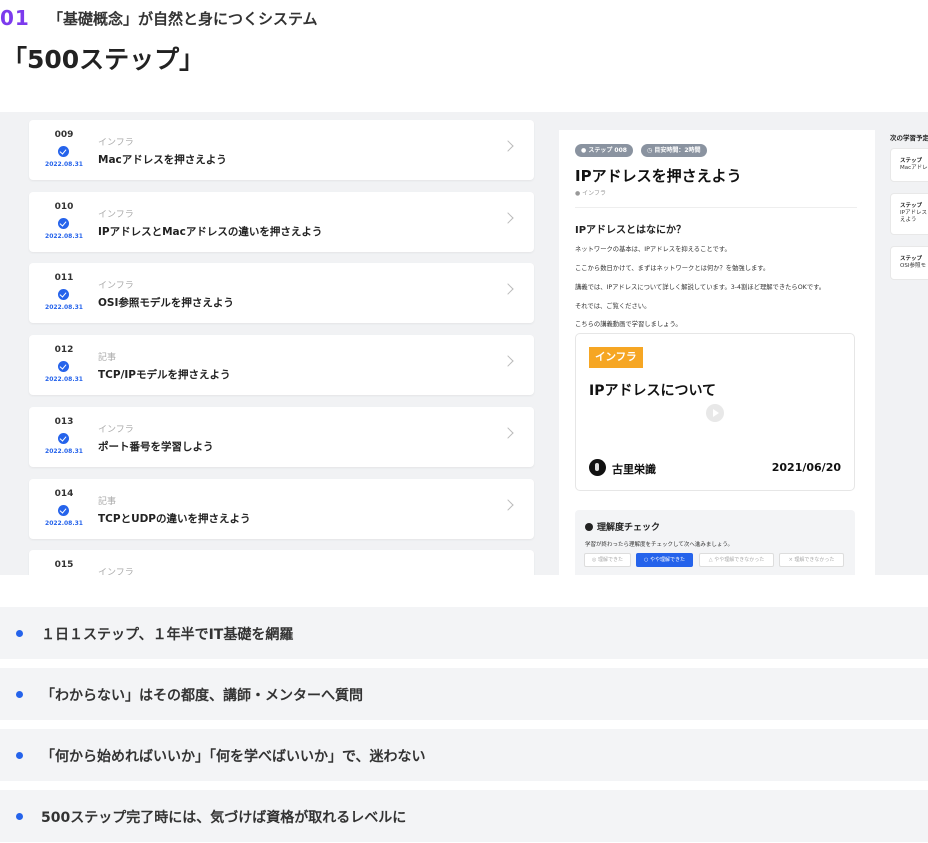 This screenshot has height=843, width=928. Describe the element at coordinates (64, 565) in the screenshot. I see `step-number: 015` at that location.